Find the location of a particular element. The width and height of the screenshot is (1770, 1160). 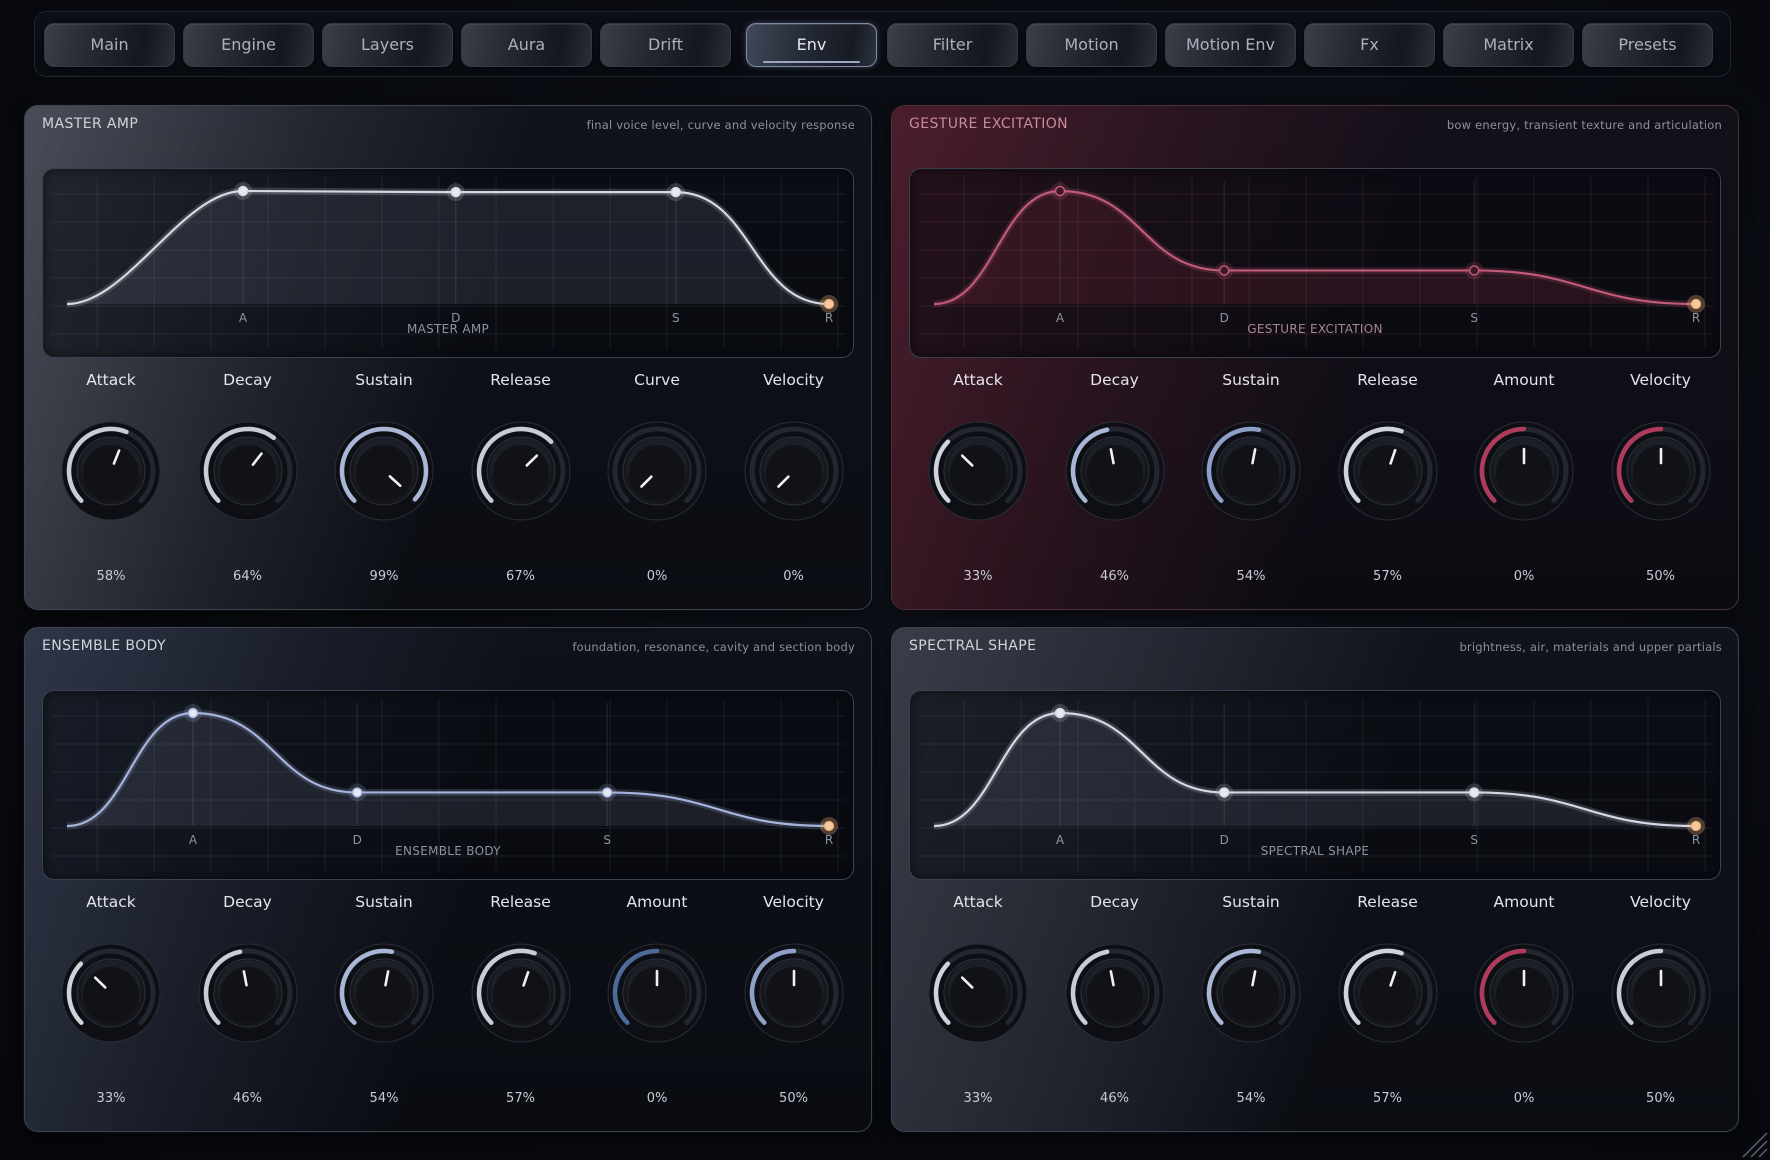

tab-drift: Drift is located at coordinates (665, 45).